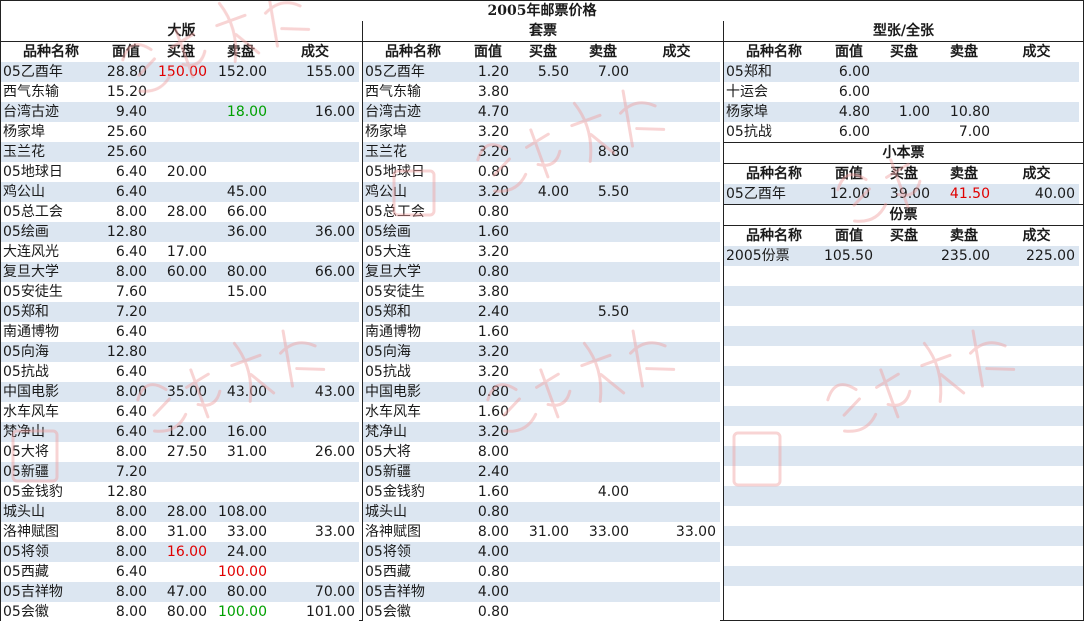  What do you see at coordinates (413, 432) in the screenshot?
I see `cell-name: 梵净山` at bounding box center [413, 432].